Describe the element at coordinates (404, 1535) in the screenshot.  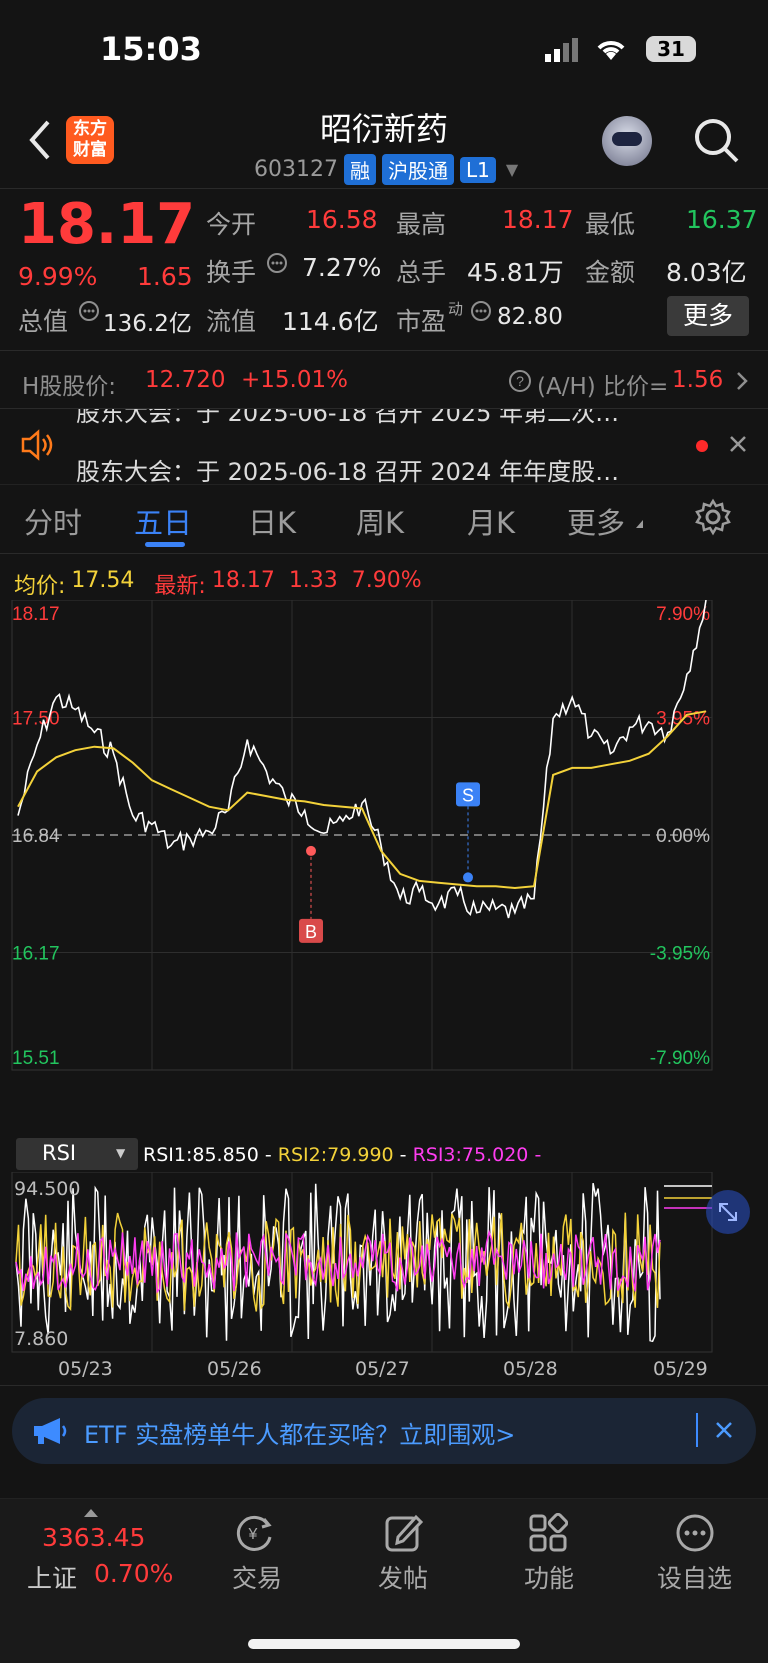
I see `post-icon` at that location.